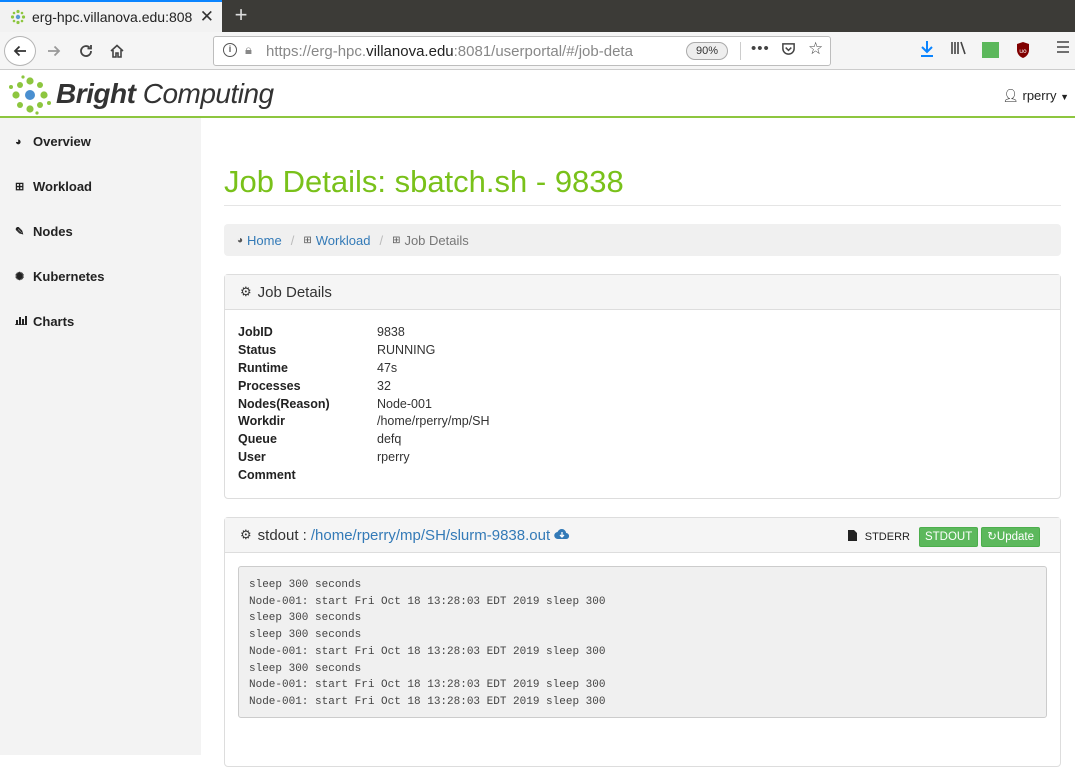 The width and height of the screenshot is (1075, 767). Describe the element at coordinates (318, 367) in the screenshot. I see `detail-row: Runtime 47s` at that location.